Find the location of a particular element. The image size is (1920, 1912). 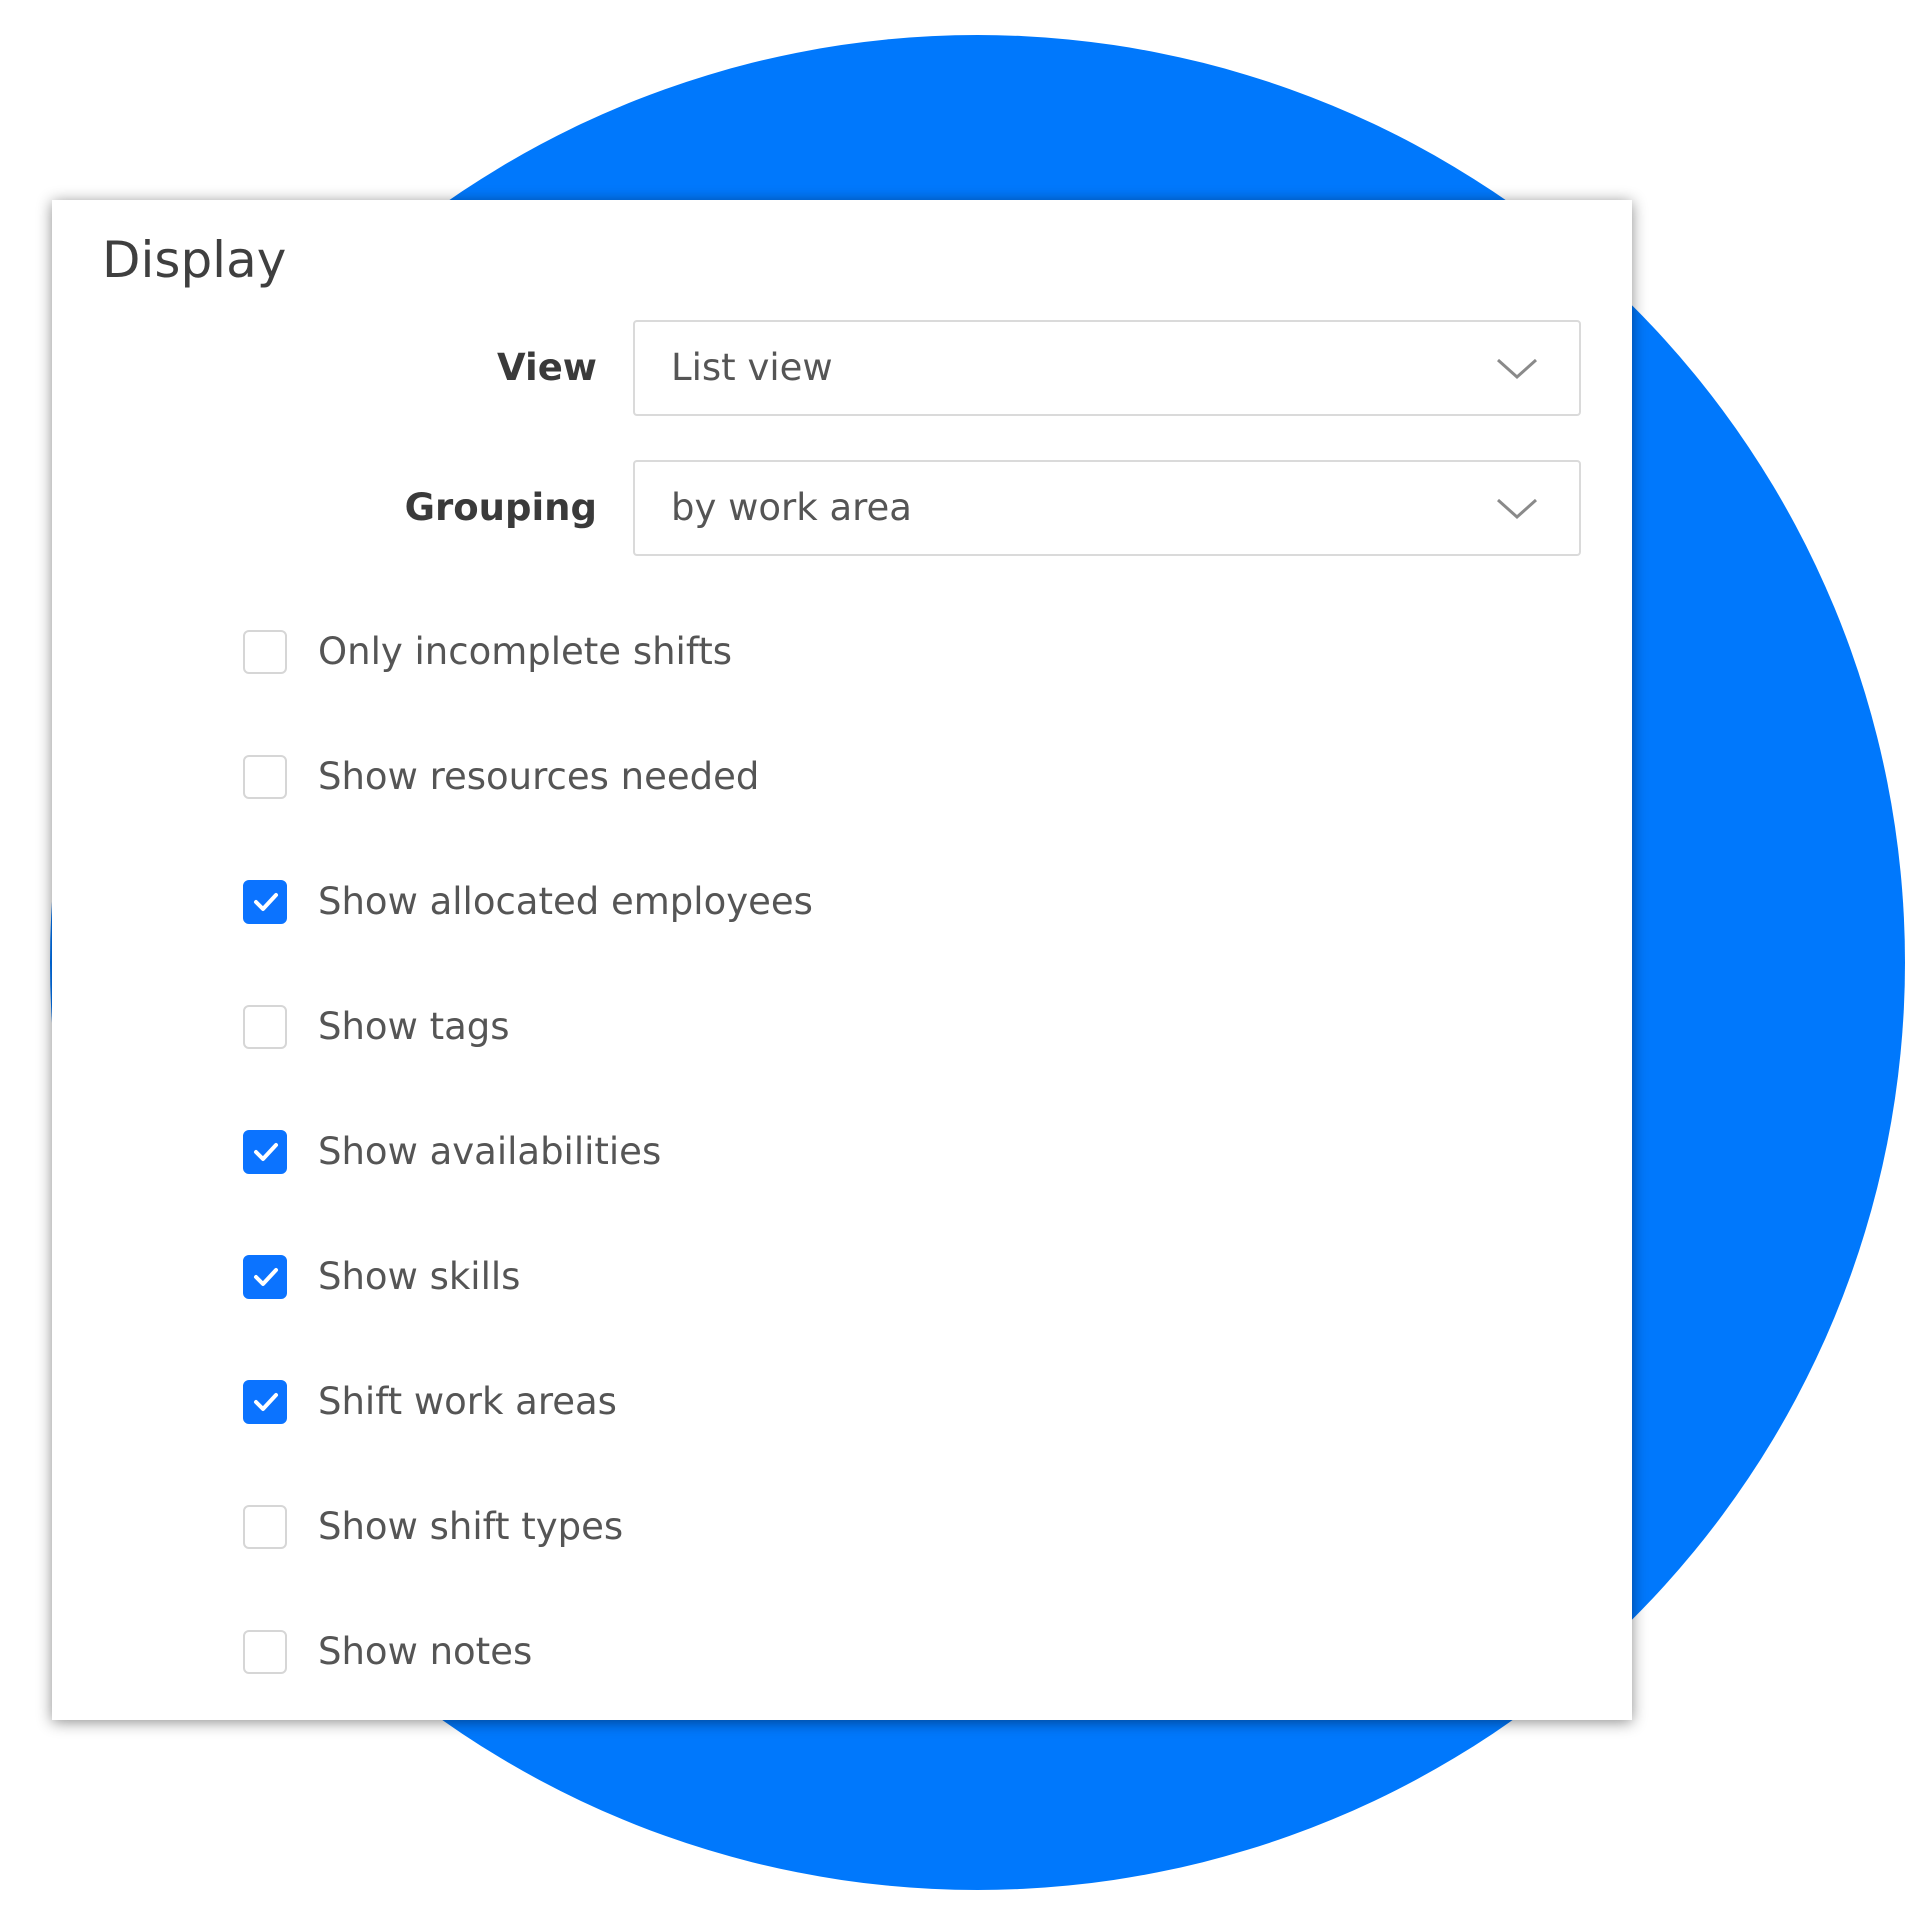

panel-title: Display is located at coordinates (194, 260).